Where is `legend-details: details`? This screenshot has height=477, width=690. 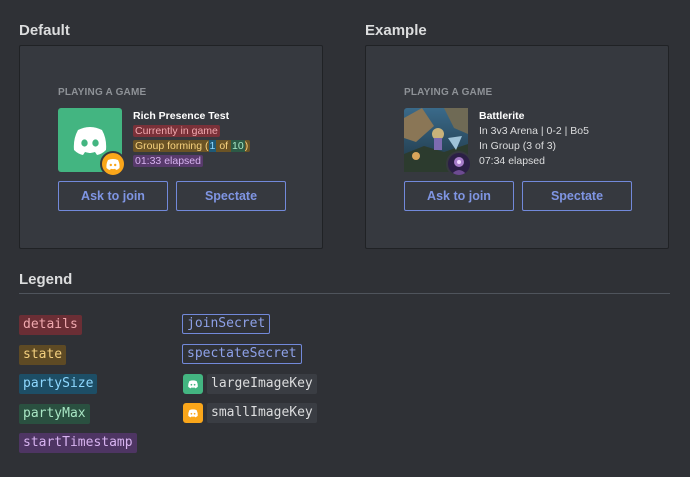
legend-details: details is located at coordinates (50, 325).